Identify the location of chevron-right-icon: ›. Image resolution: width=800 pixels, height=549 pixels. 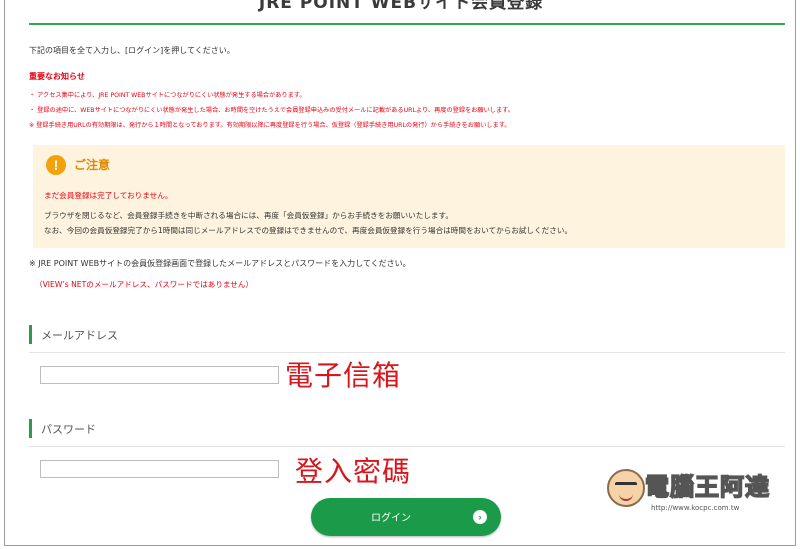
(480, 517).